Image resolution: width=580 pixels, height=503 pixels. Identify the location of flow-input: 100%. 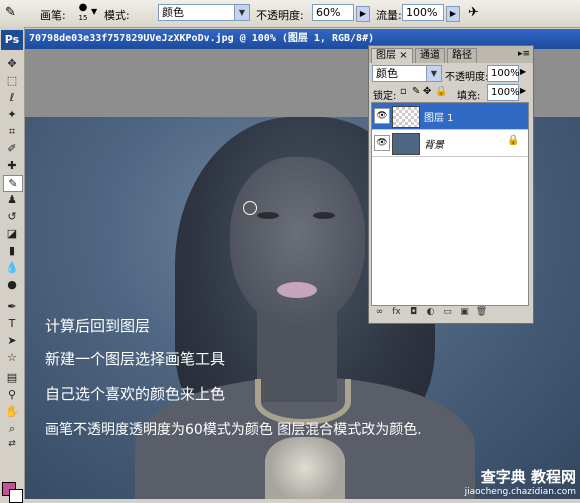
(423, 12).